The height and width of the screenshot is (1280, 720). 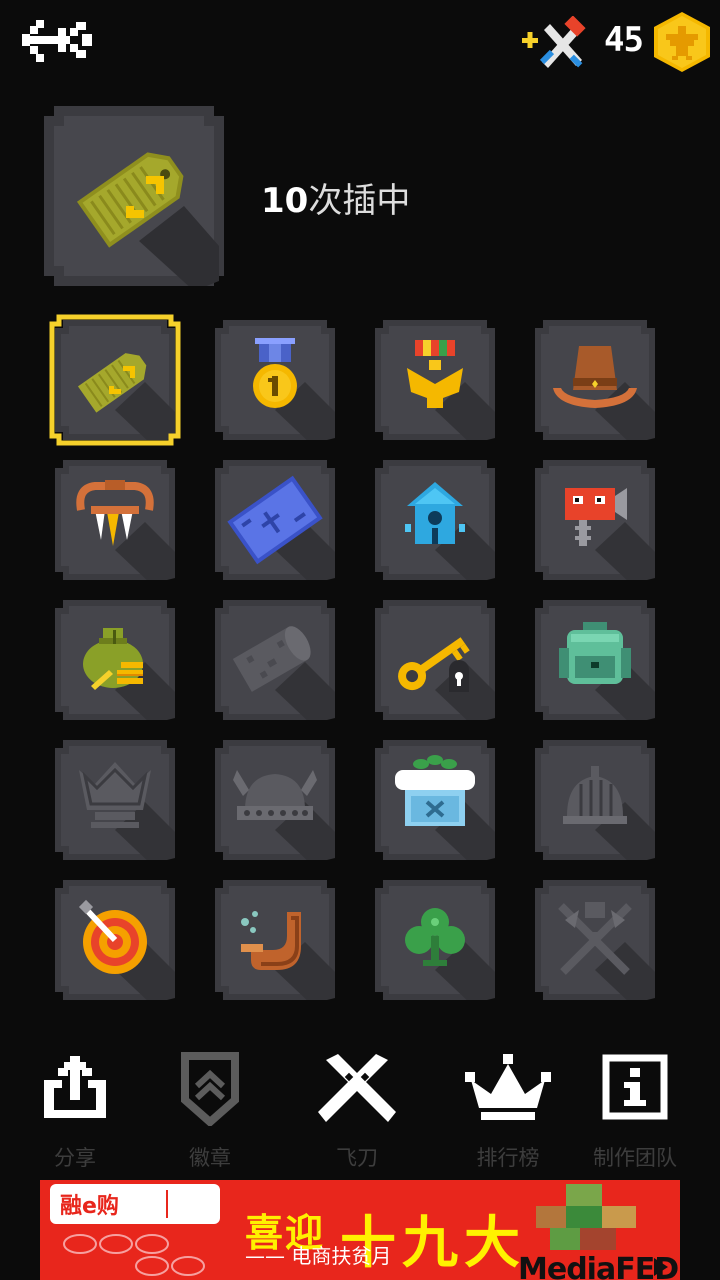 What do you see at coordinates (508, 1087) in the screenshot?
I see `crown-icon` at bounding box center [508, 1087].